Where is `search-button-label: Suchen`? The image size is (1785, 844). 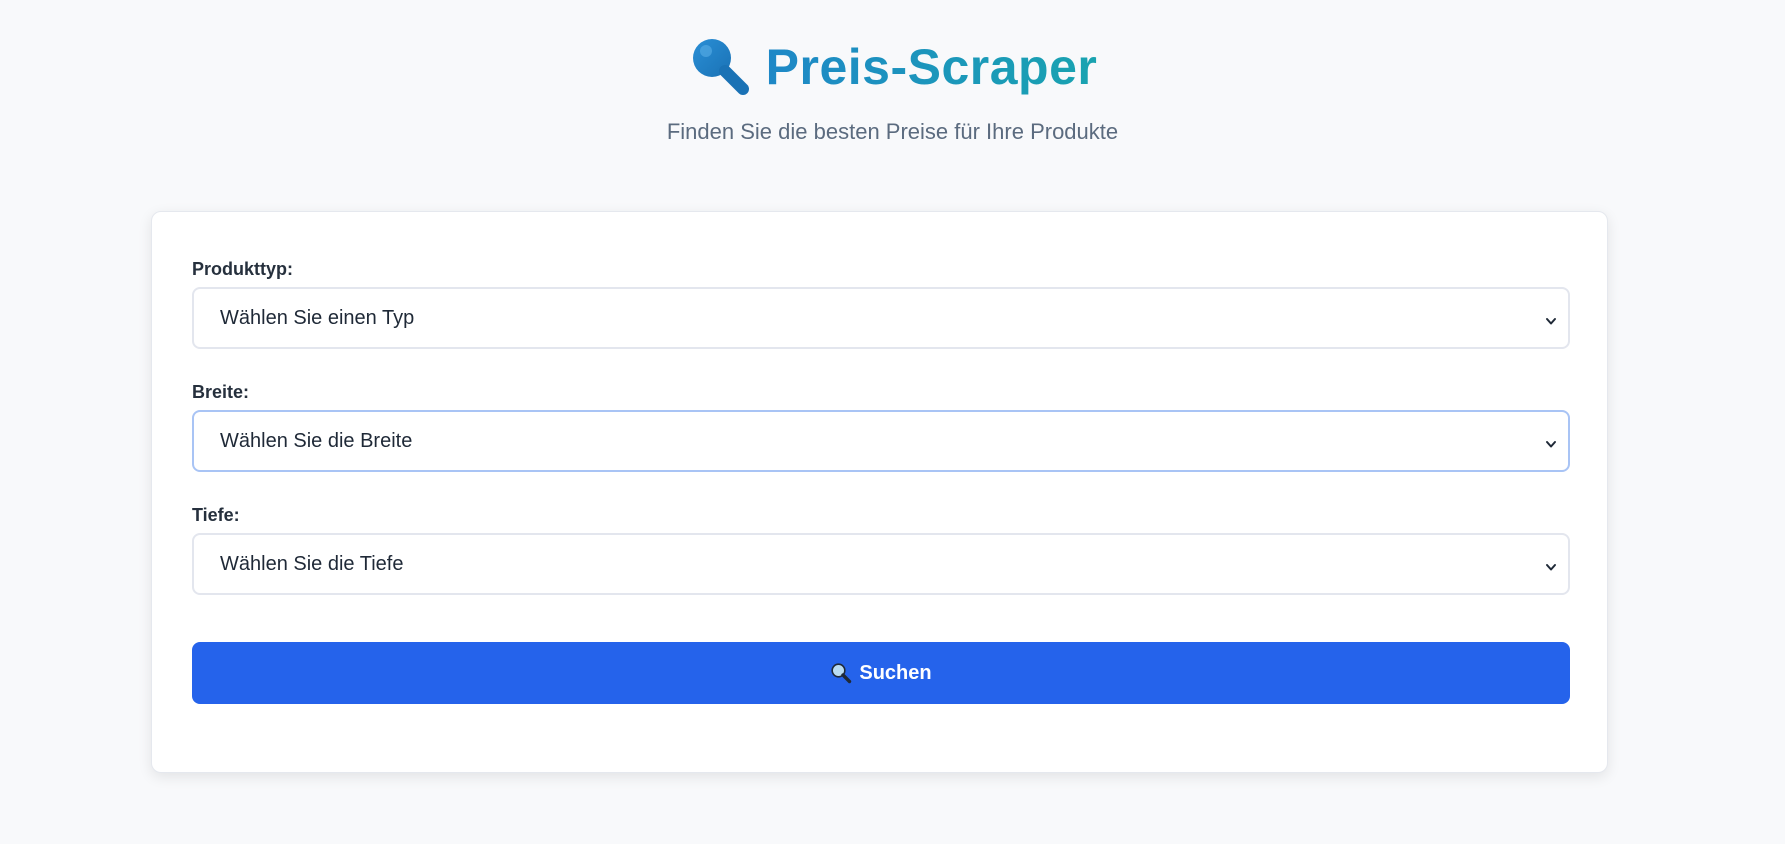
search-button-label: Suchen is located at coordinates (895, 672).